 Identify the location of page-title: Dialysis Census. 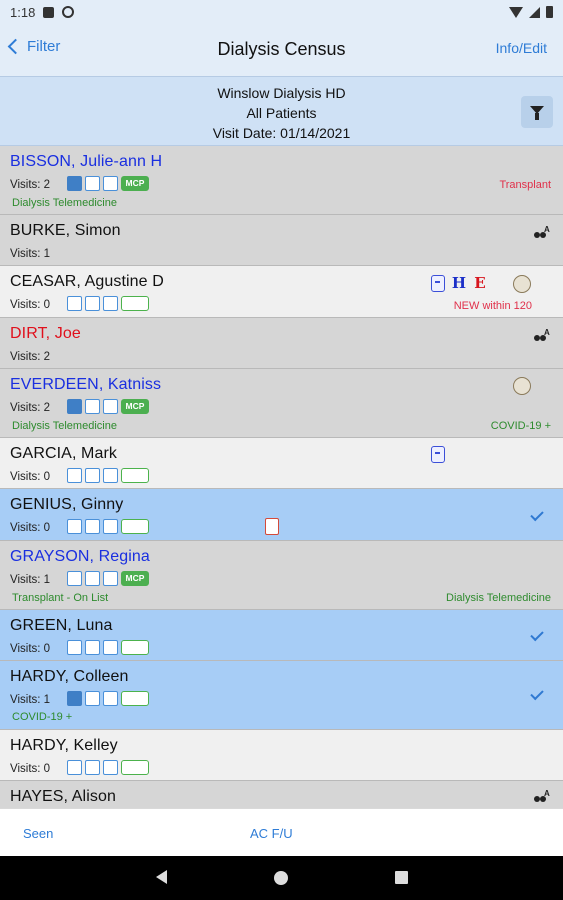
(281, 49).